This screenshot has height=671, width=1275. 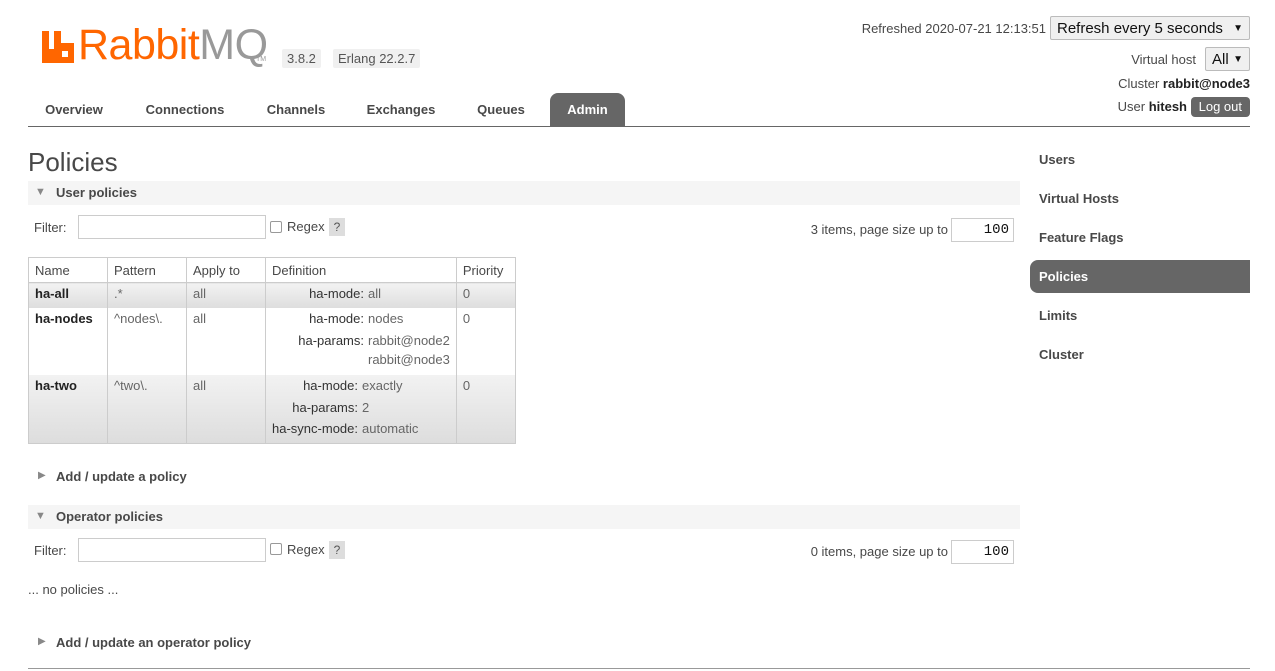 I want to click on virtual-host-label: Virtual host, so click(x=1163, y=59).